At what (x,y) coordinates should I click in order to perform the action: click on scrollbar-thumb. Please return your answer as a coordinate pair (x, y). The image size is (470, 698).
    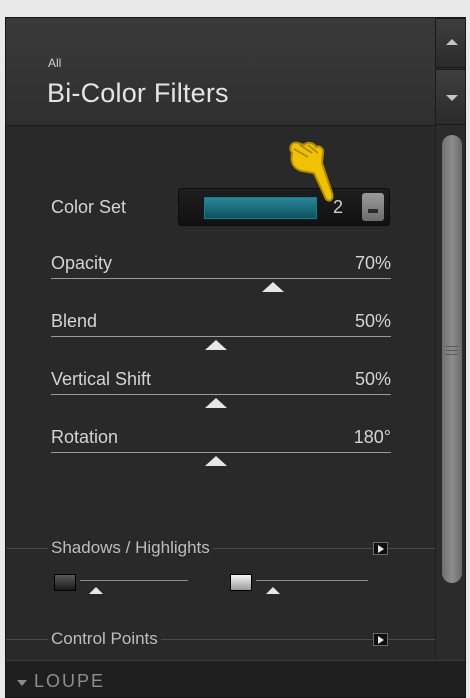
    Looking at the image, I should click on (452, 359).